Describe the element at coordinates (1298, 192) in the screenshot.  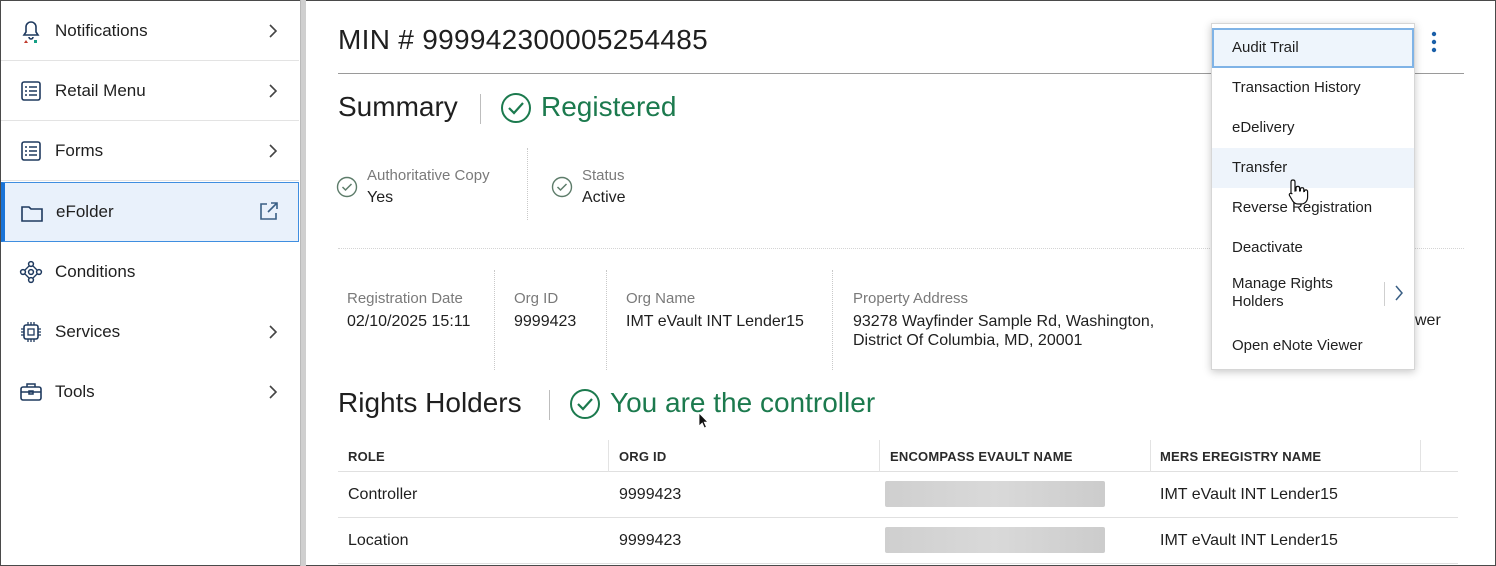
I see `hand-cursor-icon` at that location.